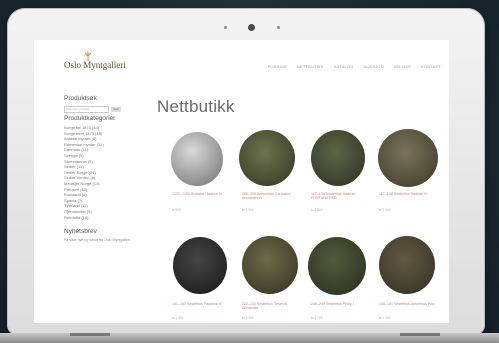  I want to click on nav-item-kontakt: KONTAKT, so click(431, 66).